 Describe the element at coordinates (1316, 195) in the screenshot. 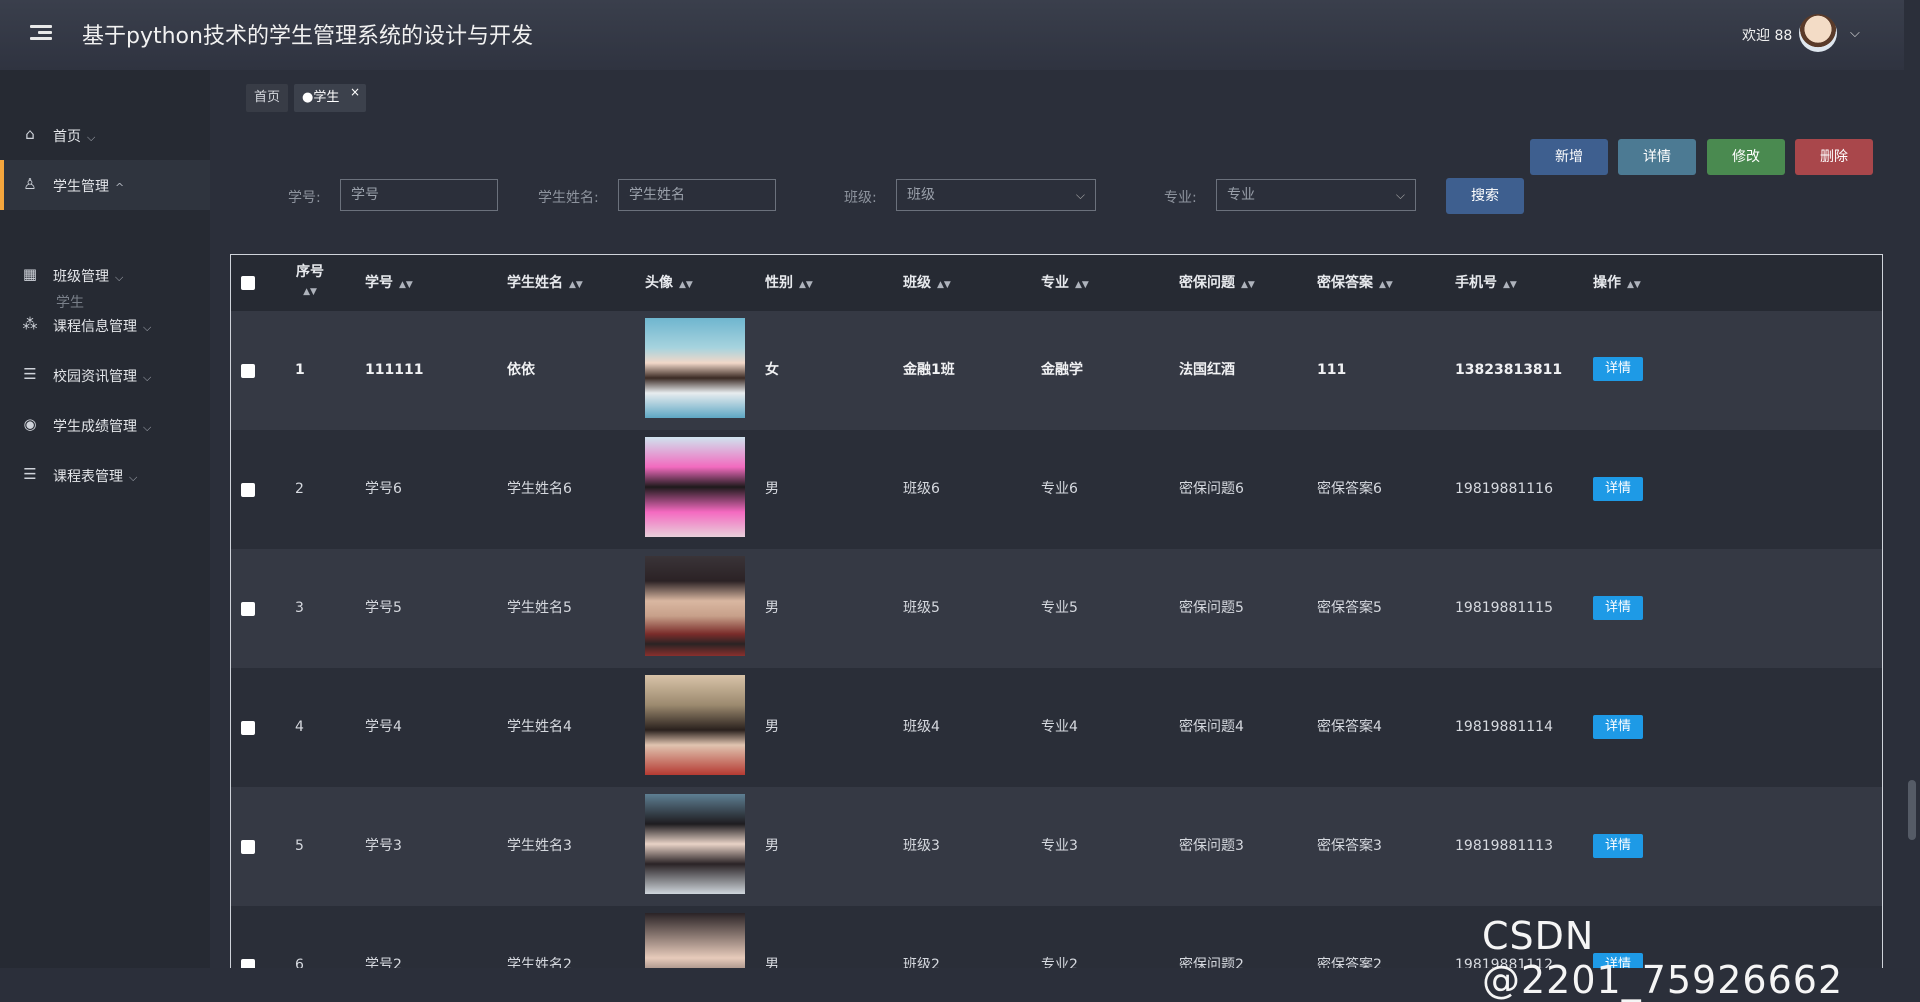

I see `major-select: 专业 ⌵` at that location.